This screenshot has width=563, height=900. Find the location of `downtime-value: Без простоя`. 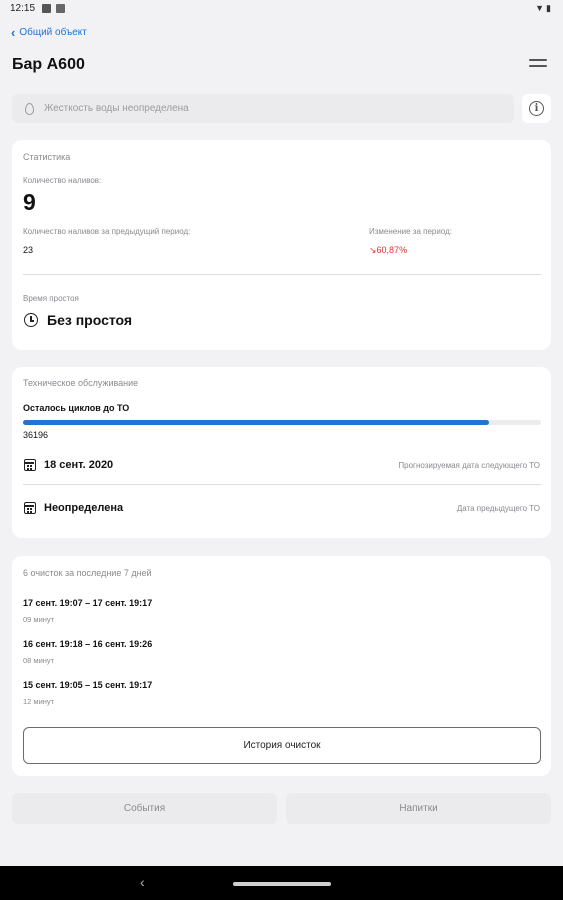

downtime-value: Без простоя is located at coordinates (90, 320).